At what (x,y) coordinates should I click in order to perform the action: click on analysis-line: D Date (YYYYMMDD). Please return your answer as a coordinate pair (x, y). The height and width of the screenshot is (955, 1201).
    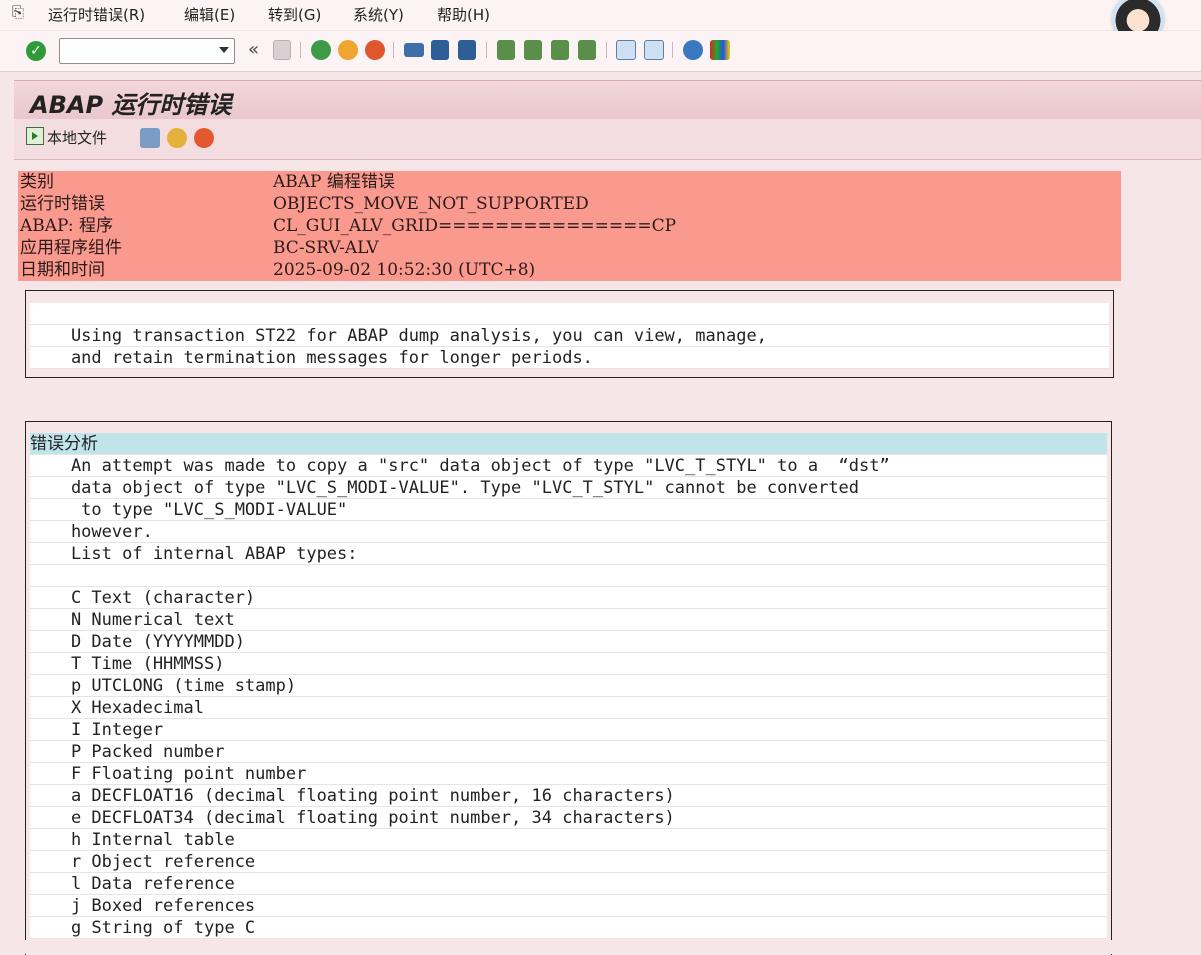
    Looking at the image, I should click on (568, 642).